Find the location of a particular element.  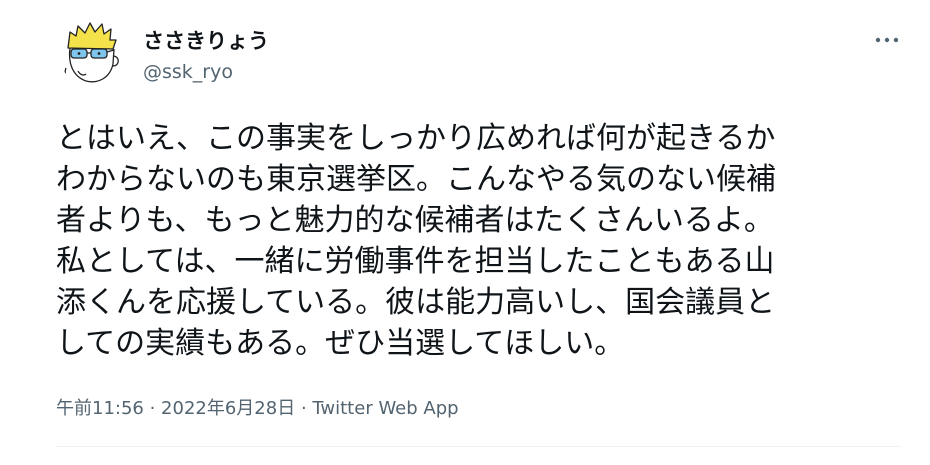

tweet-text-line: 添くんを応援している。彼は能力高いし、国会議員と is located at coordinates (416, 302).